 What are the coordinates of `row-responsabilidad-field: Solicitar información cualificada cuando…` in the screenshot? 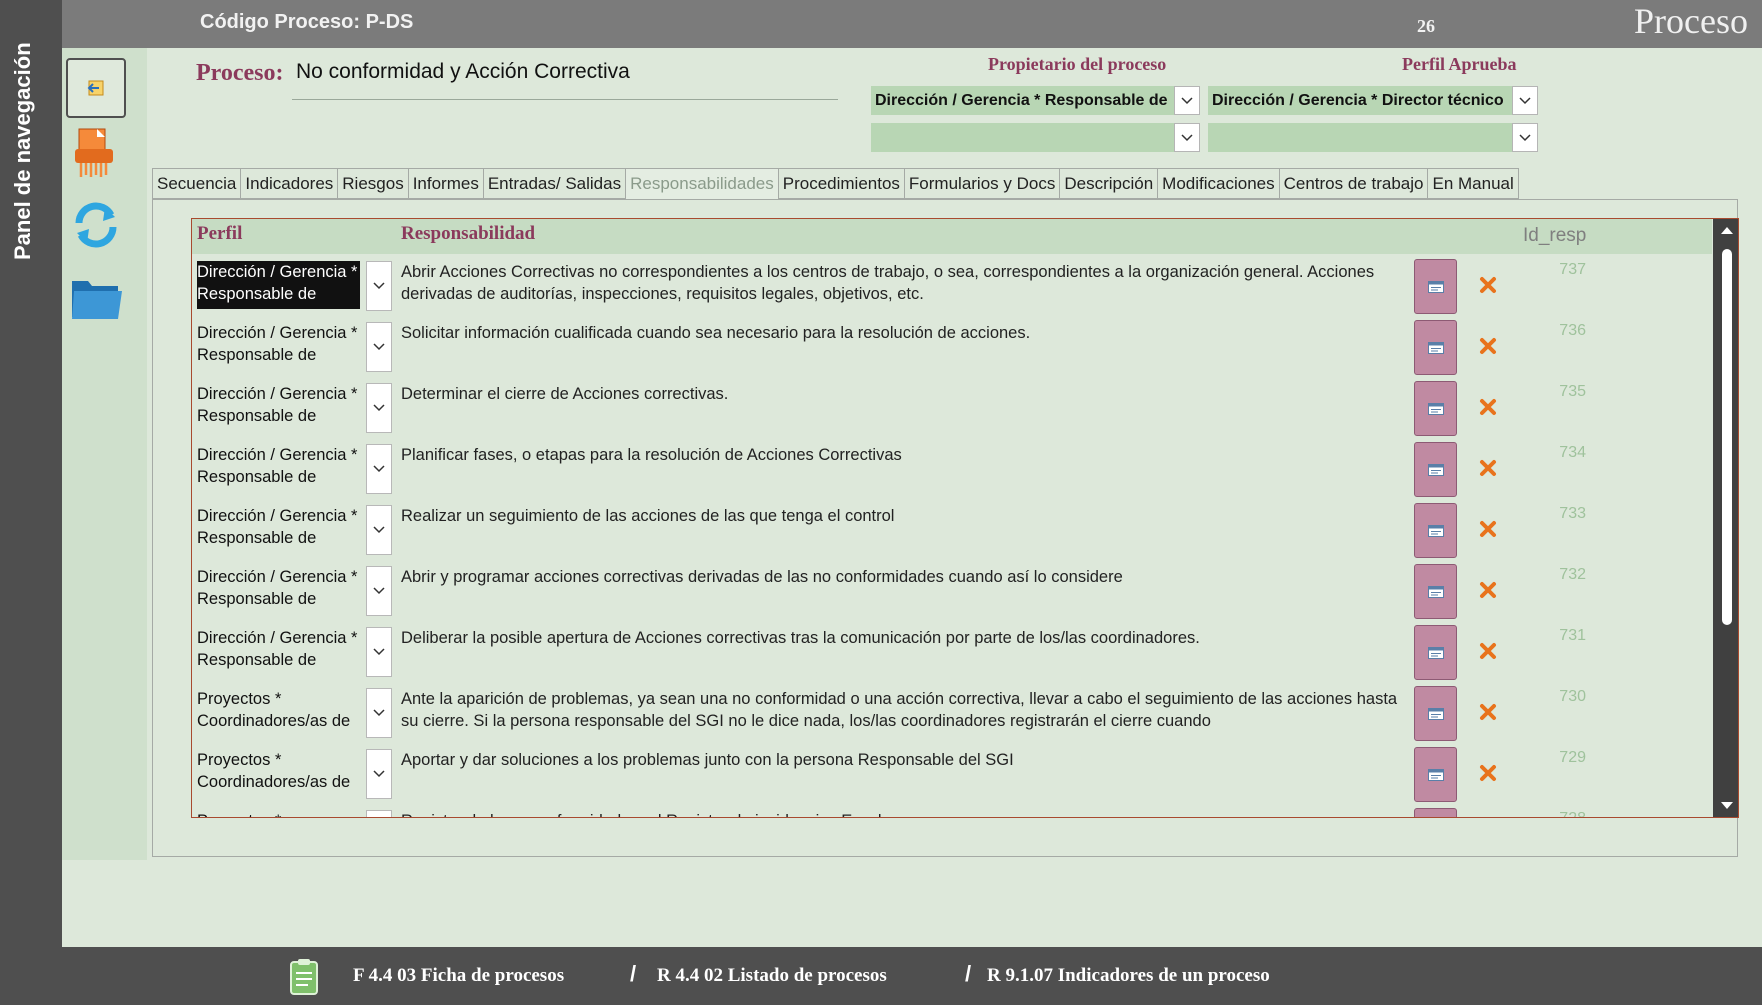 It's located at (901, 346).